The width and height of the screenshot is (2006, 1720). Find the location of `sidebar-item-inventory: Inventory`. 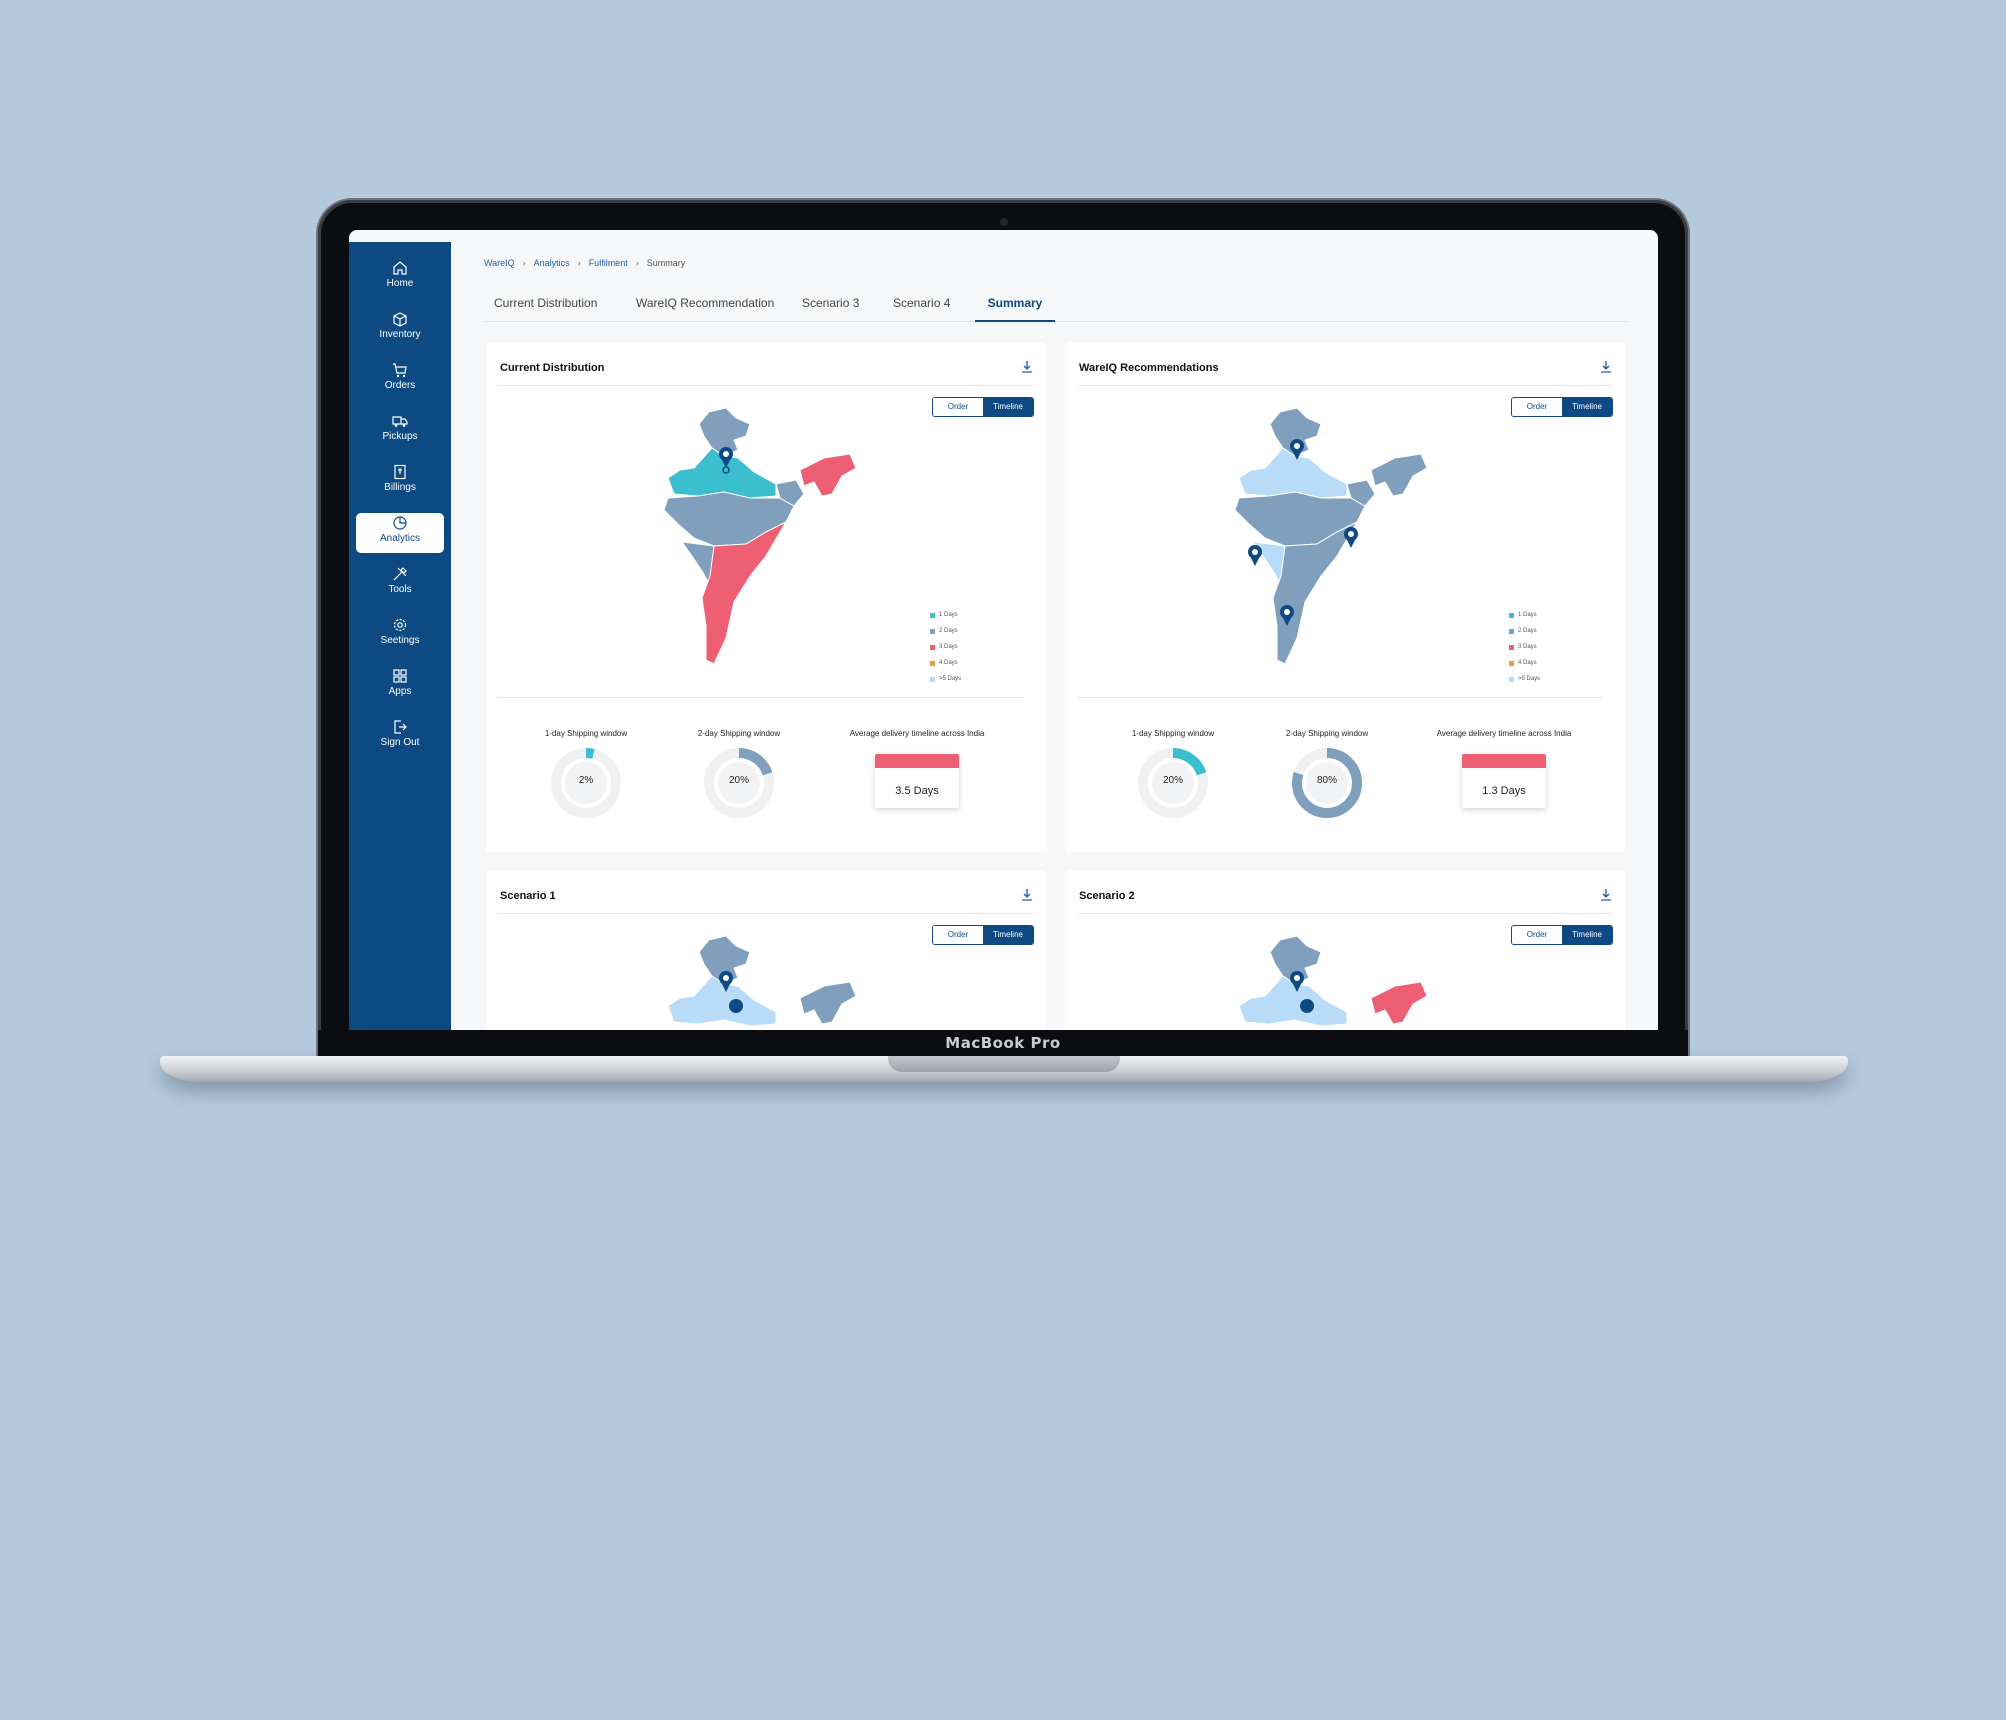

sidebar-item-inventory: Inventory is located at coordinates (400, 329).